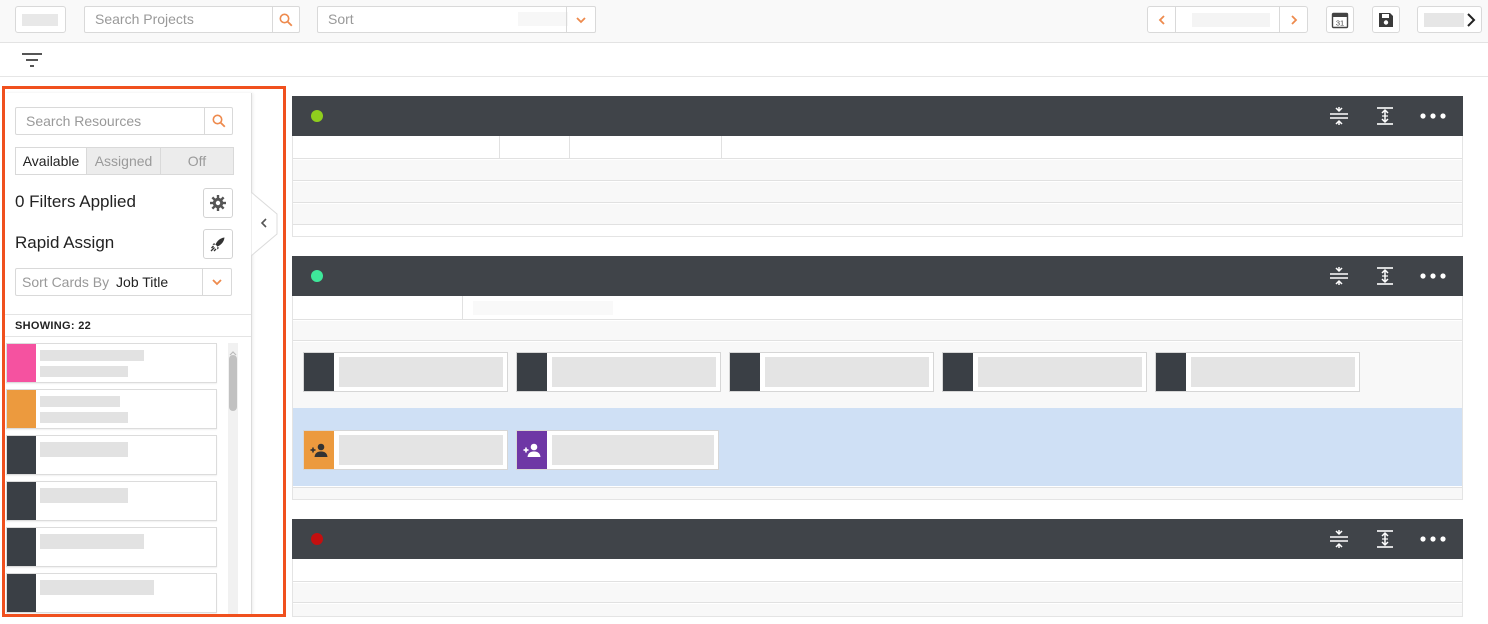 The height and width of the screenshot is (624, 1488). I want to click on filter-icon, so click(32, 60).